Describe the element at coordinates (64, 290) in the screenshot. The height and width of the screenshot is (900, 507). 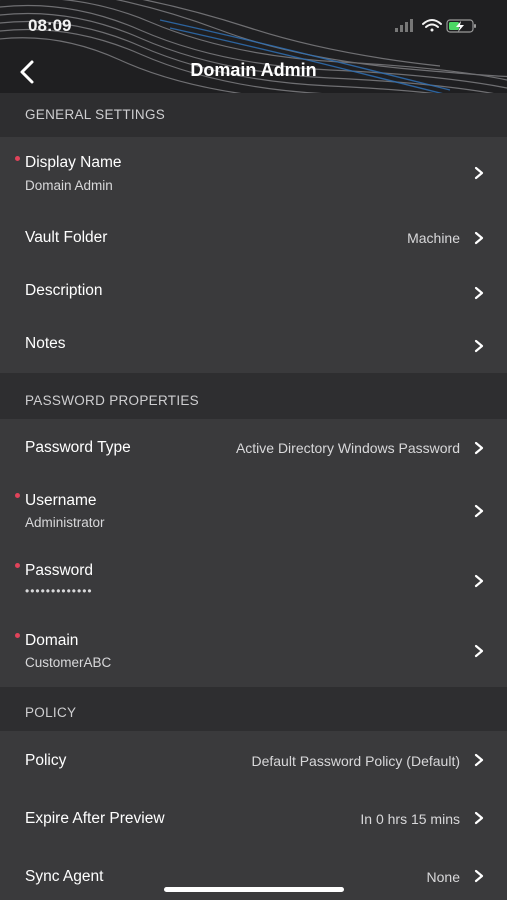
I see `description-label: Description` at that location.